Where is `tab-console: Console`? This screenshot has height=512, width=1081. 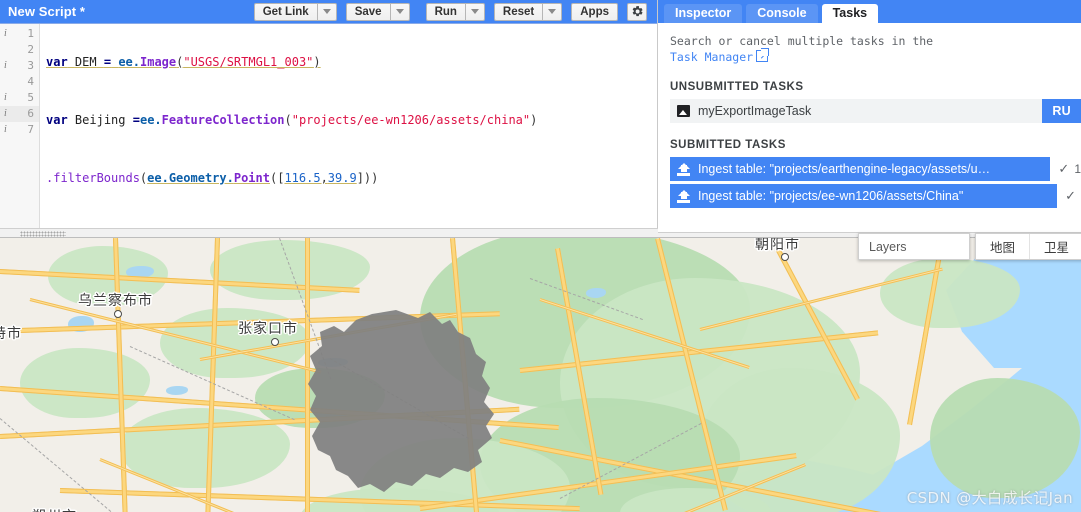
tab-console: Console is located at coordinates (782, 13).